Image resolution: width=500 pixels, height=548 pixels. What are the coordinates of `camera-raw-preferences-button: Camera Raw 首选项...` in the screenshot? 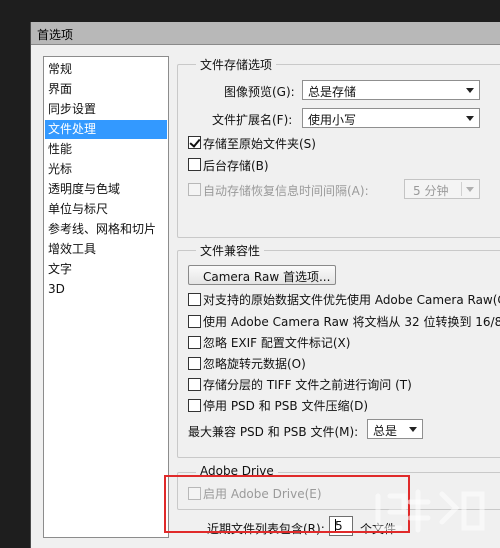 It's located at (262, 275).